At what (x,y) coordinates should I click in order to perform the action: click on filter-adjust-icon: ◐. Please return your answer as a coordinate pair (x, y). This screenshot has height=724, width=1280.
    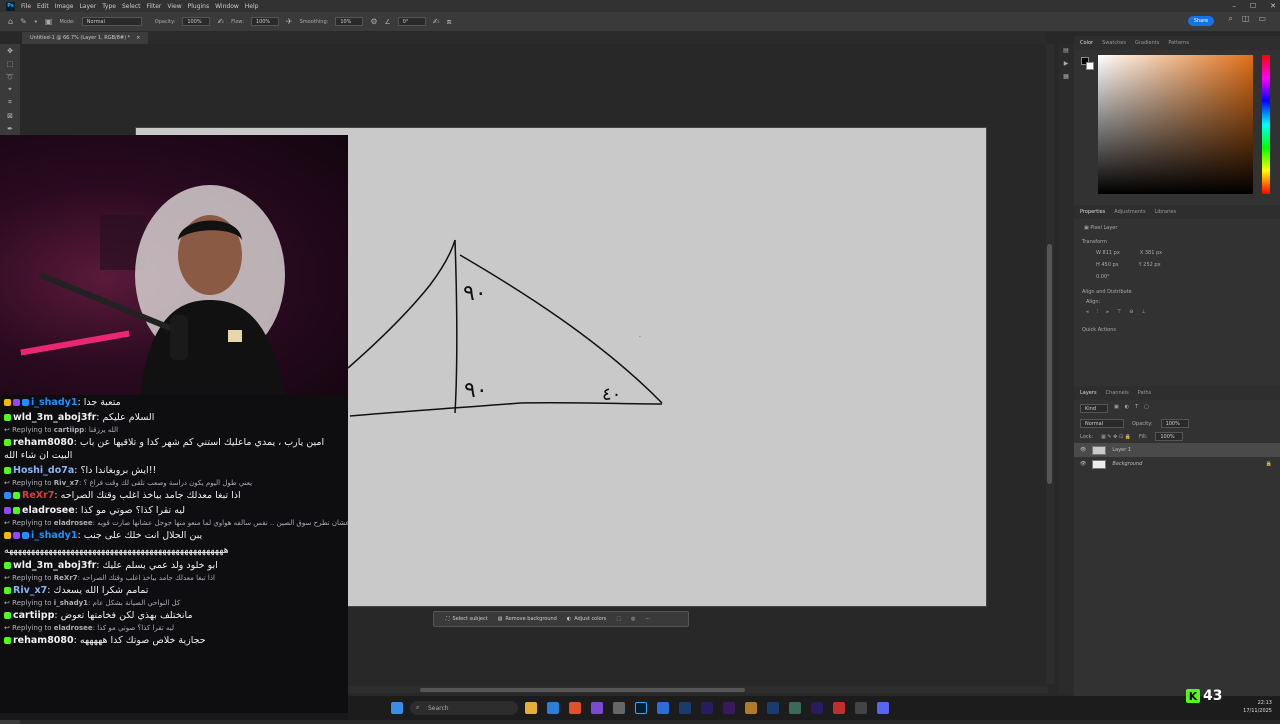
    Looking at the image, I should click on (1127, 408).